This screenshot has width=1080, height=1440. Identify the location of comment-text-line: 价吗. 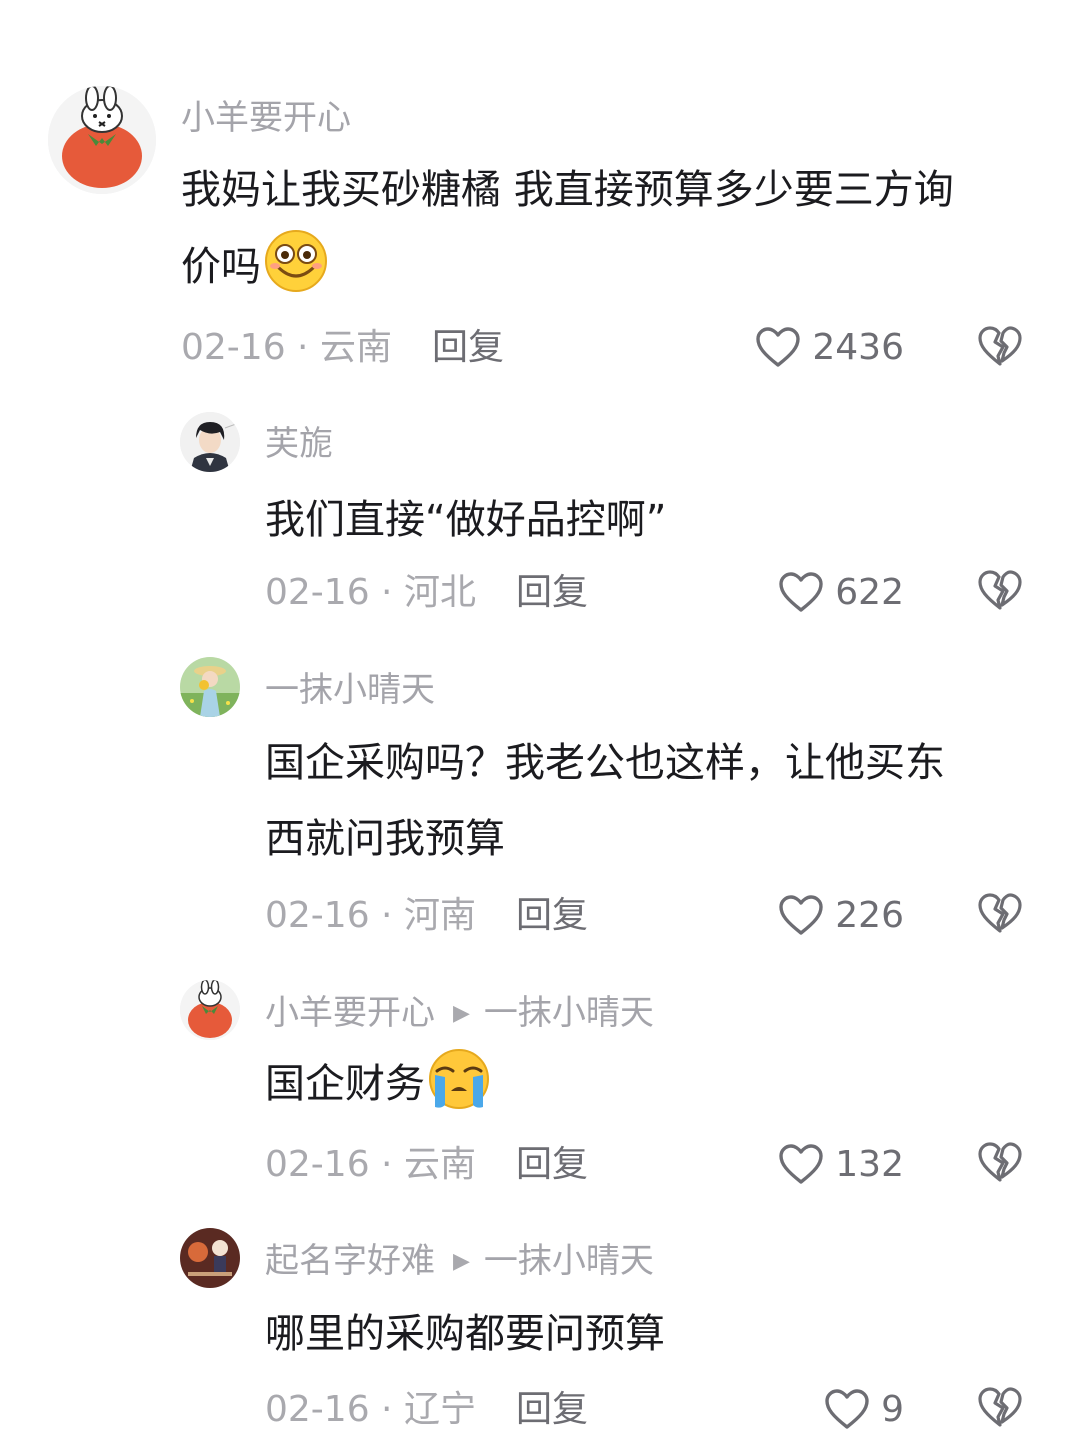
(221, 267).